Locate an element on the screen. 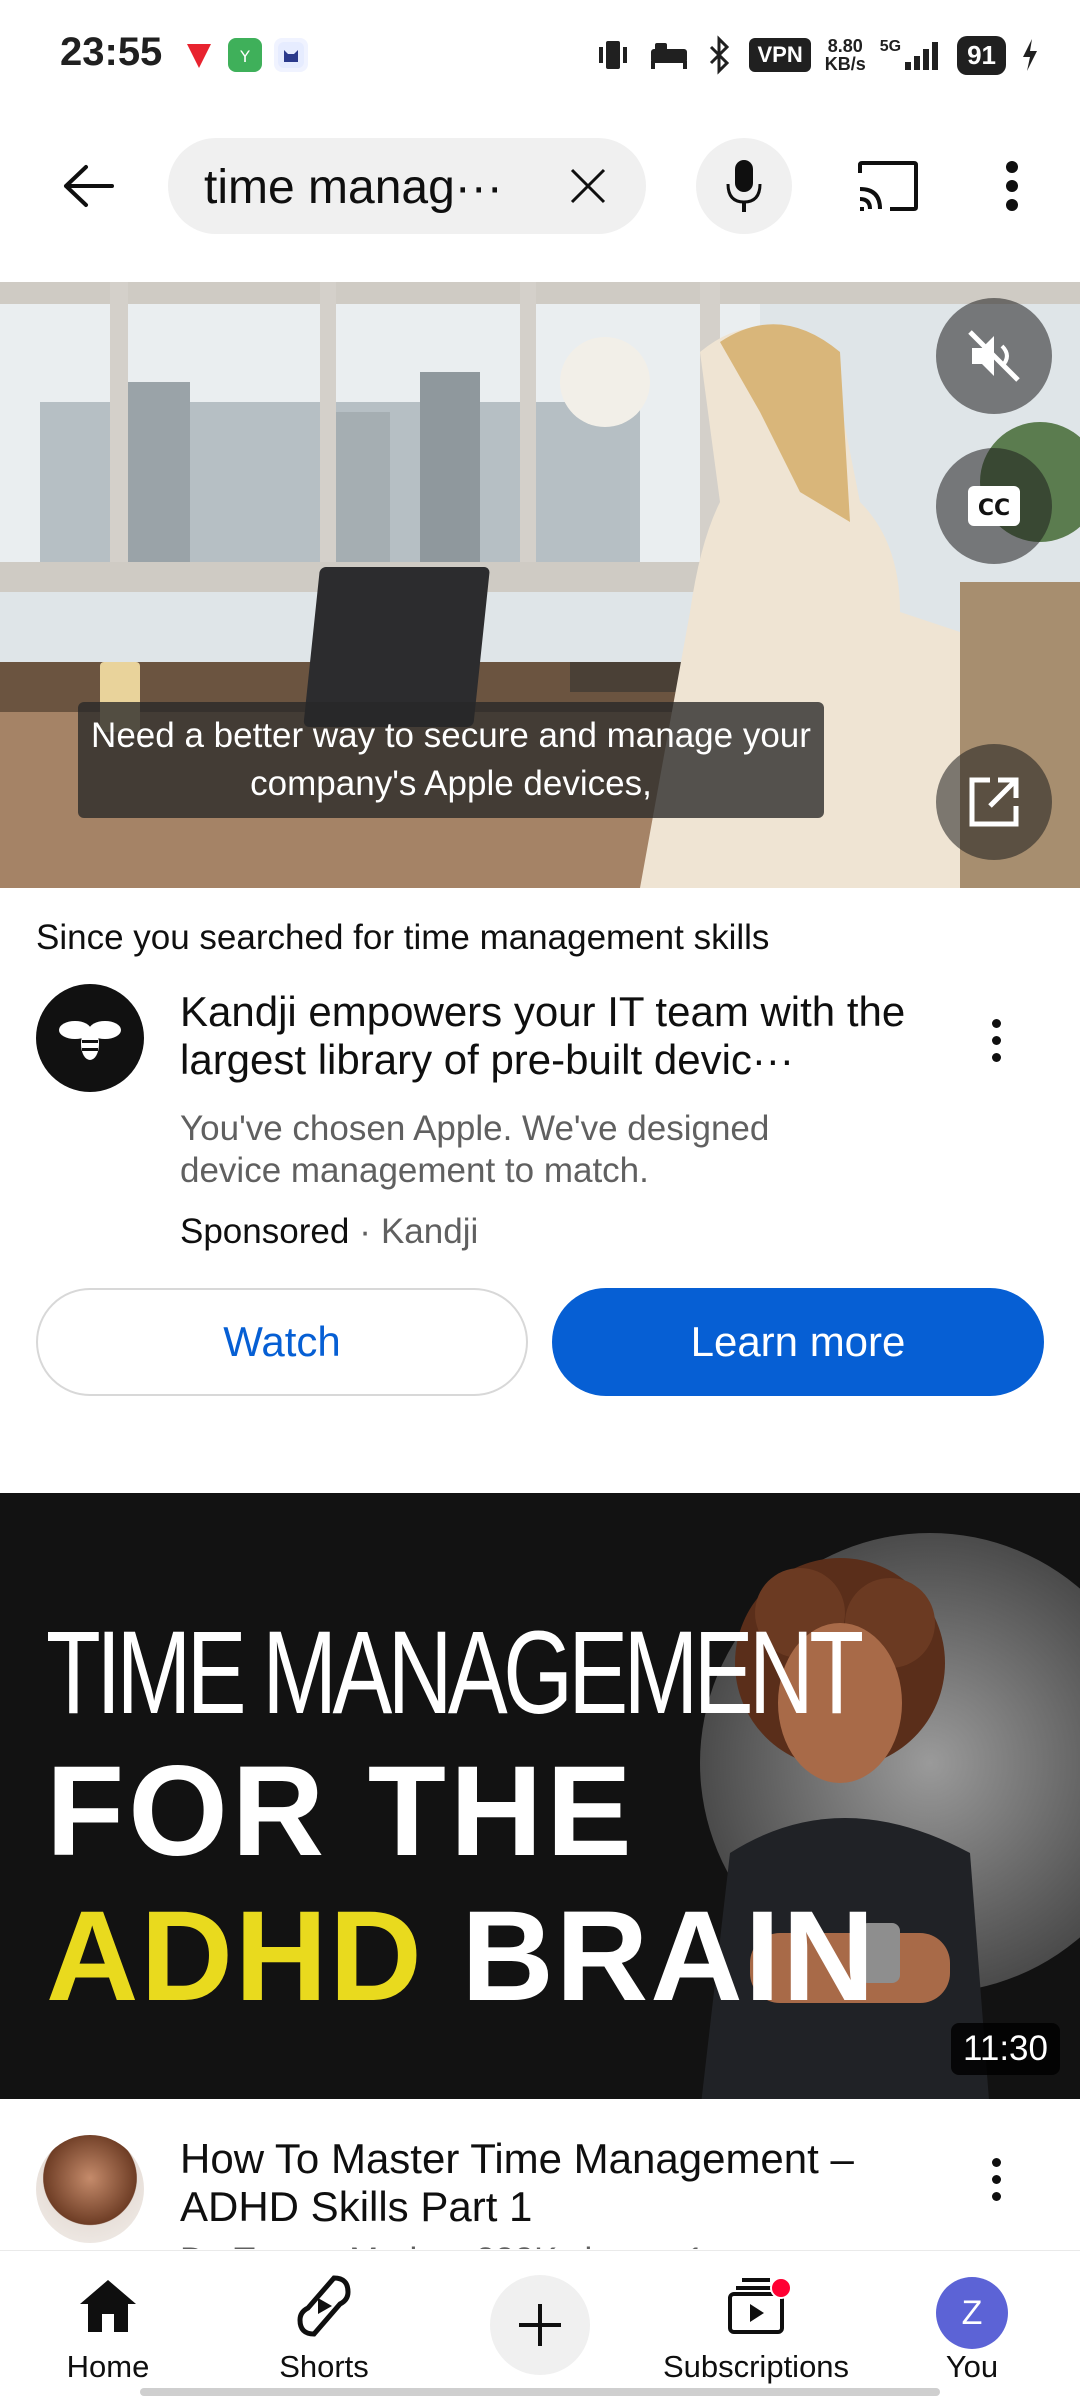 The height and width of the screenshot is (2401, 1080). bottom-navigation: Home Shorts Subscriptions Z You is located at coordinates (540, 2325).